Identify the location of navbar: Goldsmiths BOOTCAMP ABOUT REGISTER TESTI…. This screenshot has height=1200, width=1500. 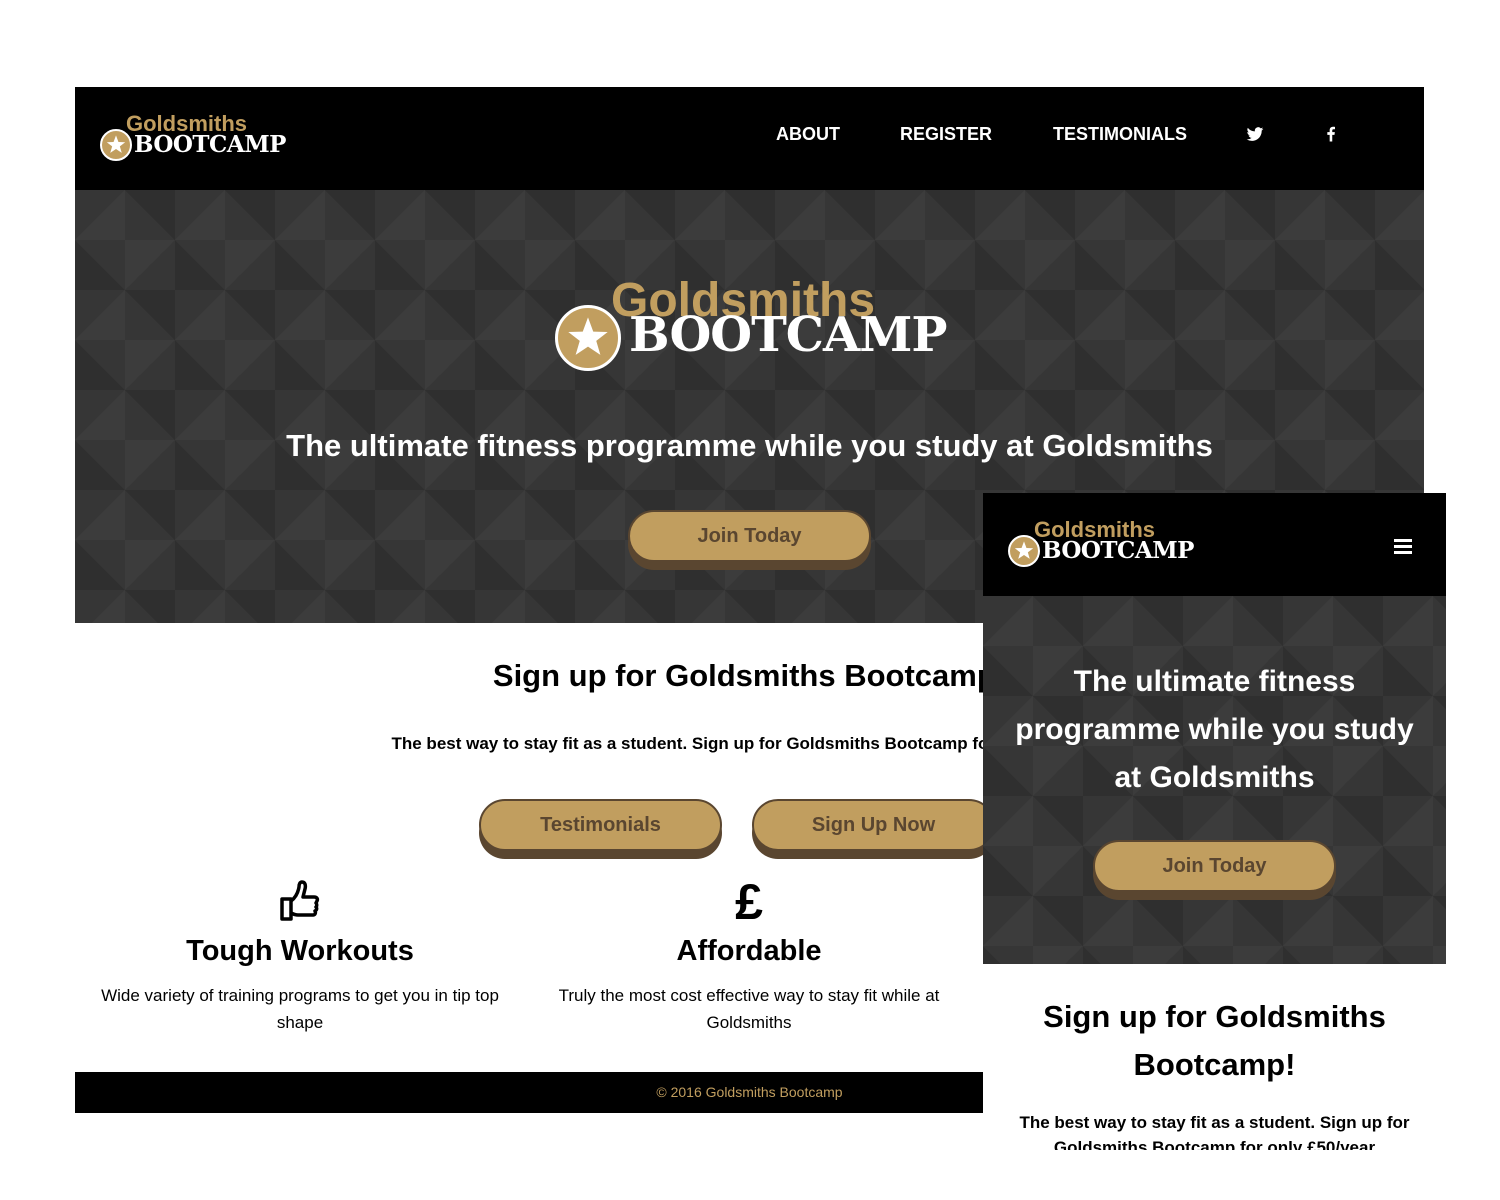
(749, 138).